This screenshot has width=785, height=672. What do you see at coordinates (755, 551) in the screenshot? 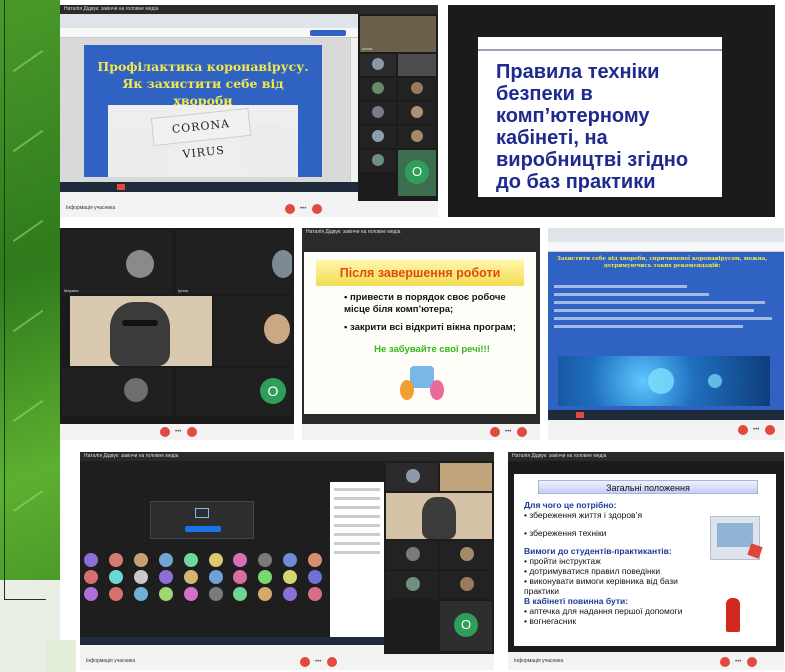
I see `first-aid-image` at bounding box center [755, 551].